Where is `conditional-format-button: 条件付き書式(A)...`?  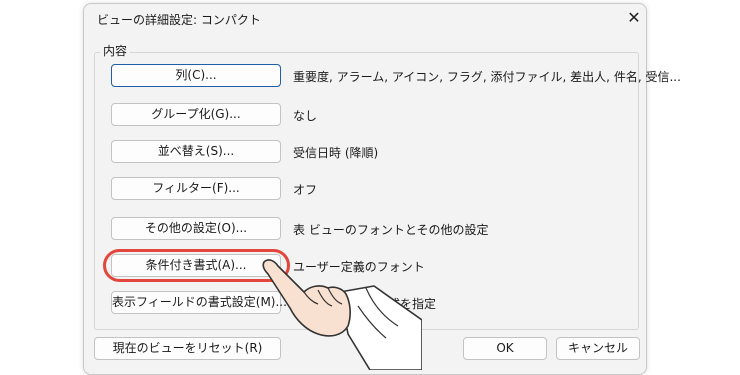
conditional-format-button: 条件付き書式(A)... is located at coordinates (196, 265).